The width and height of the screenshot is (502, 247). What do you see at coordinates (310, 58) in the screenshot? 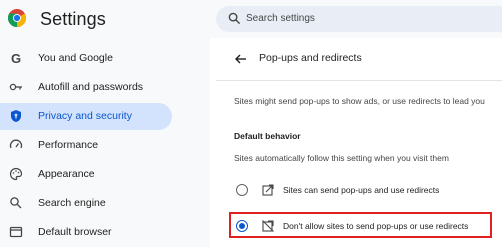
I see `page-title: Pop-ups and redirects` at bounding box center [310, 58].